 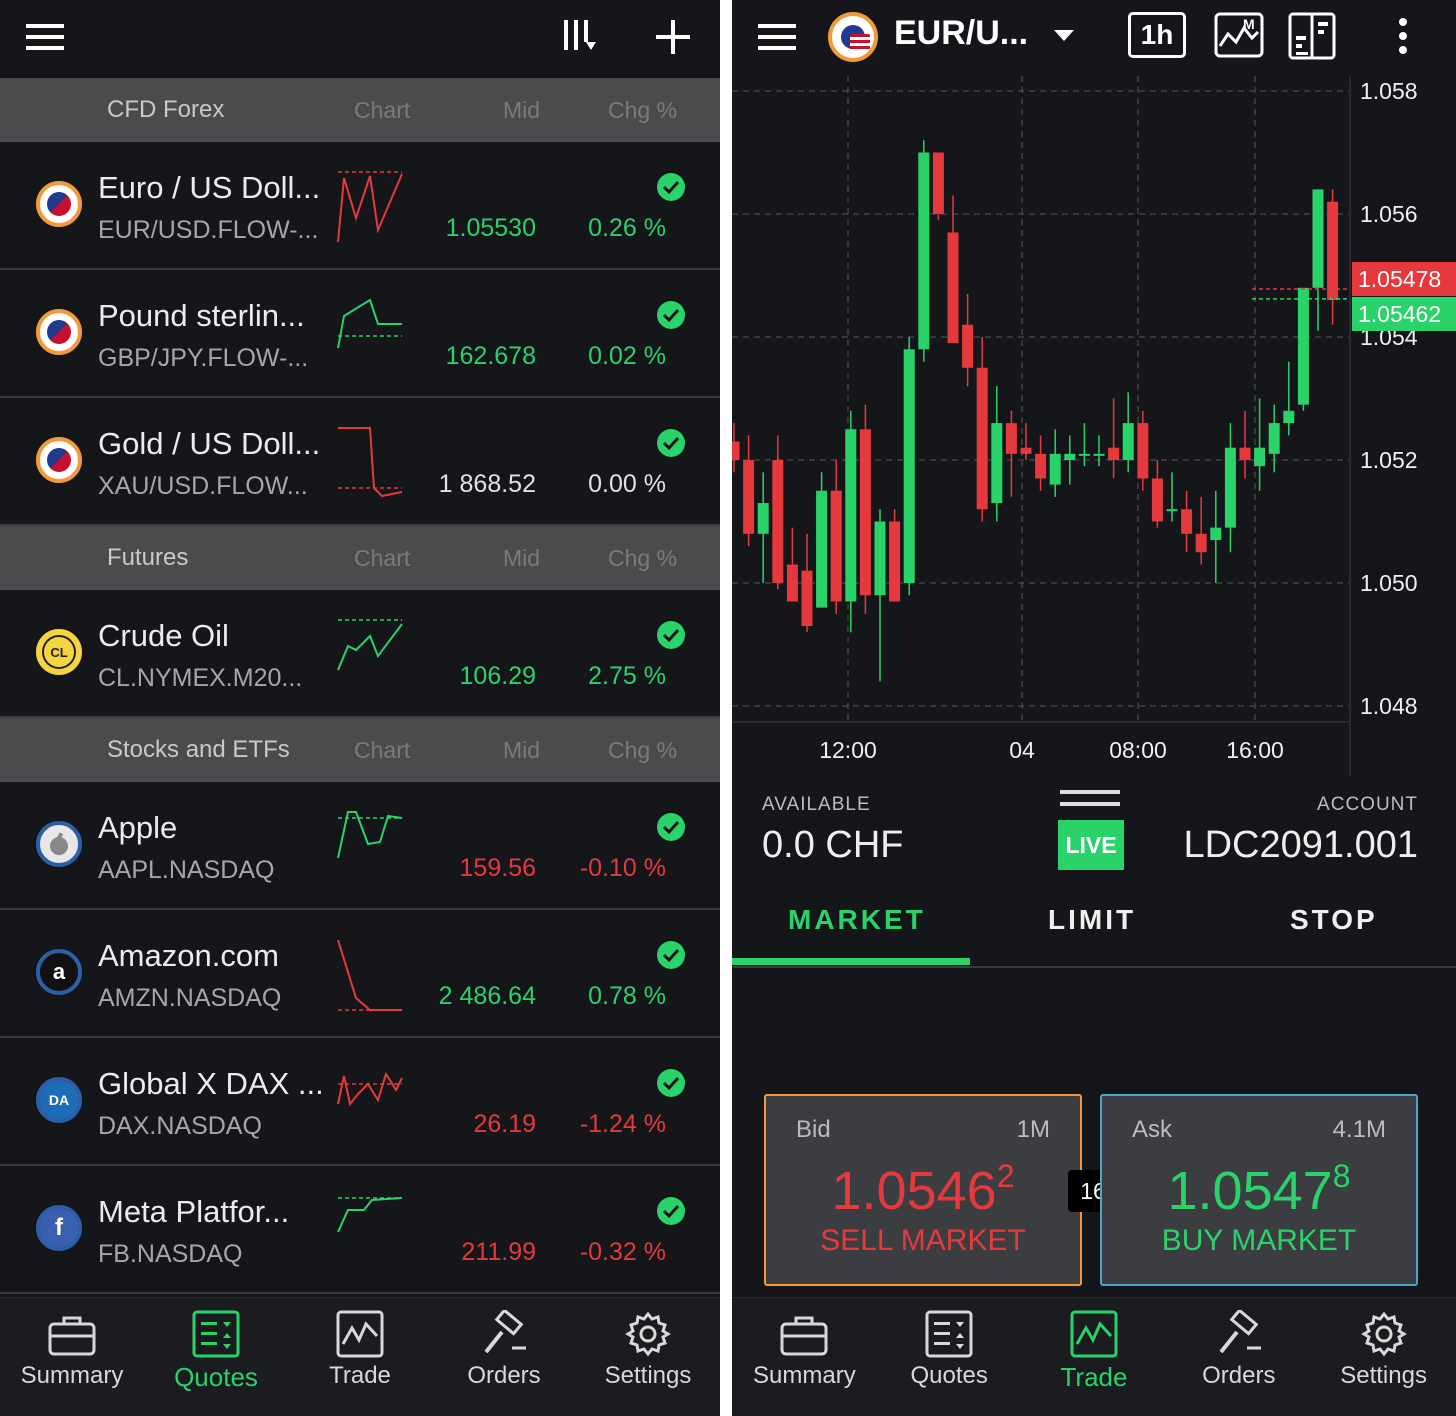 What do you see at coordinates (648, 1375) in the screenshot?
I see `nav-item-label: Settings` at bounding box center [648, 1375].